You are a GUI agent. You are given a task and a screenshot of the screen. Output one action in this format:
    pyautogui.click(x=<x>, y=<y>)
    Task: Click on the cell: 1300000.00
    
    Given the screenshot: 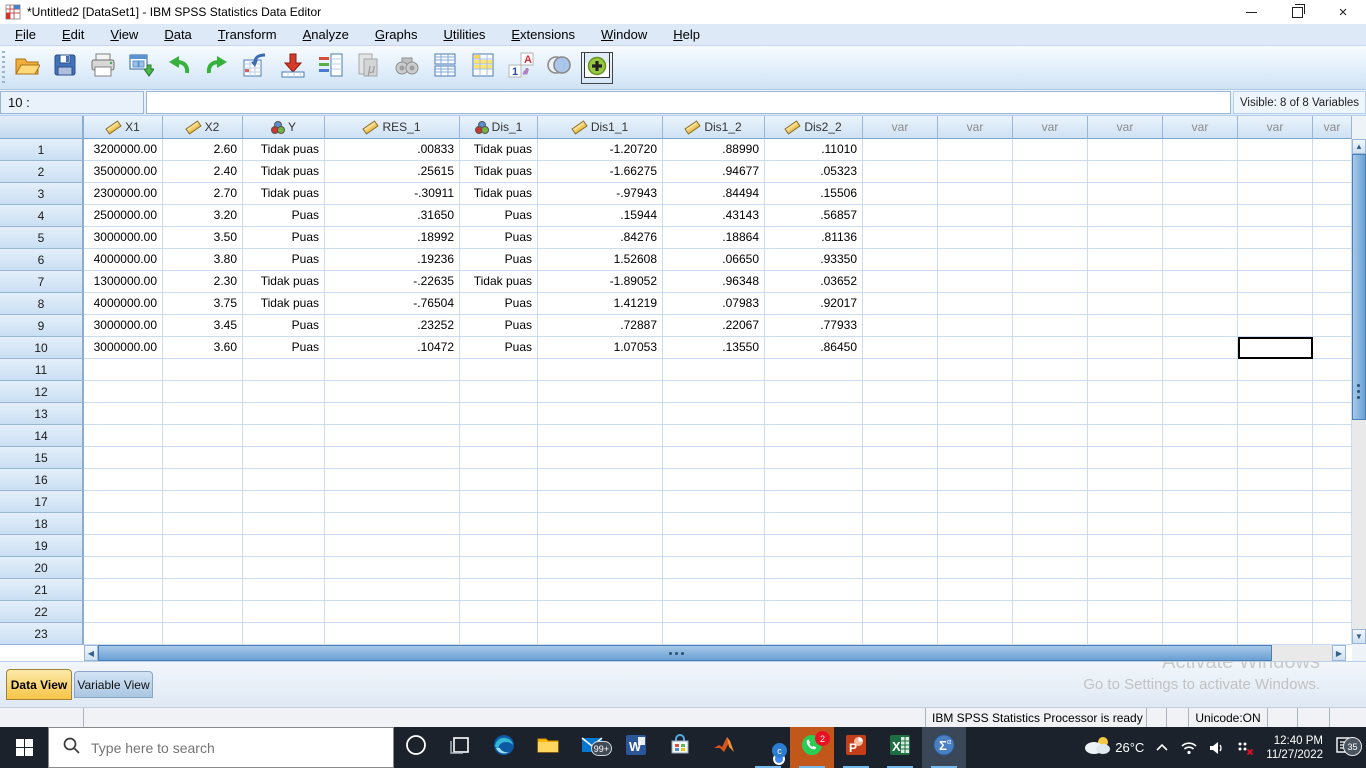 What is the action you would take?
    pyautogui.click(x=123, y=282)
    